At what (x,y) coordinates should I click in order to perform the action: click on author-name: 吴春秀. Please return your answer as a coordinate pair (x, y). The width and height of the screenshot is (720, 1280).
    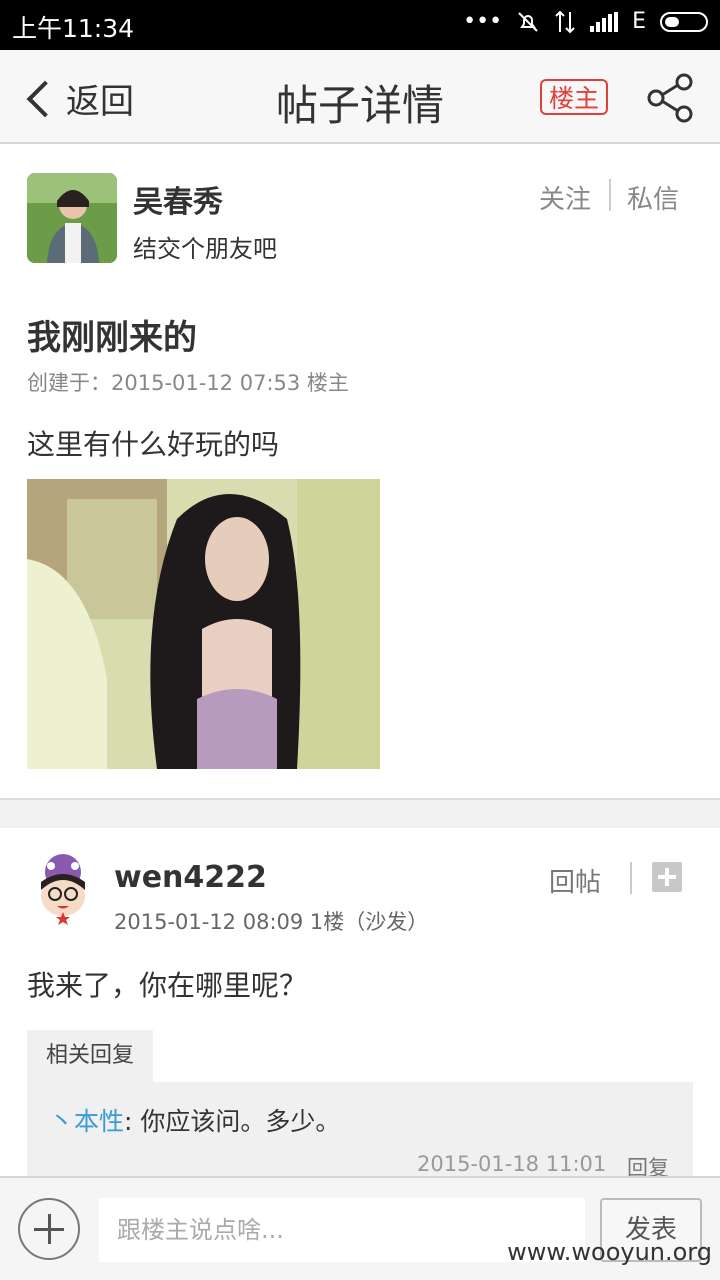
    Looking at the image, I should click on (178, 199).